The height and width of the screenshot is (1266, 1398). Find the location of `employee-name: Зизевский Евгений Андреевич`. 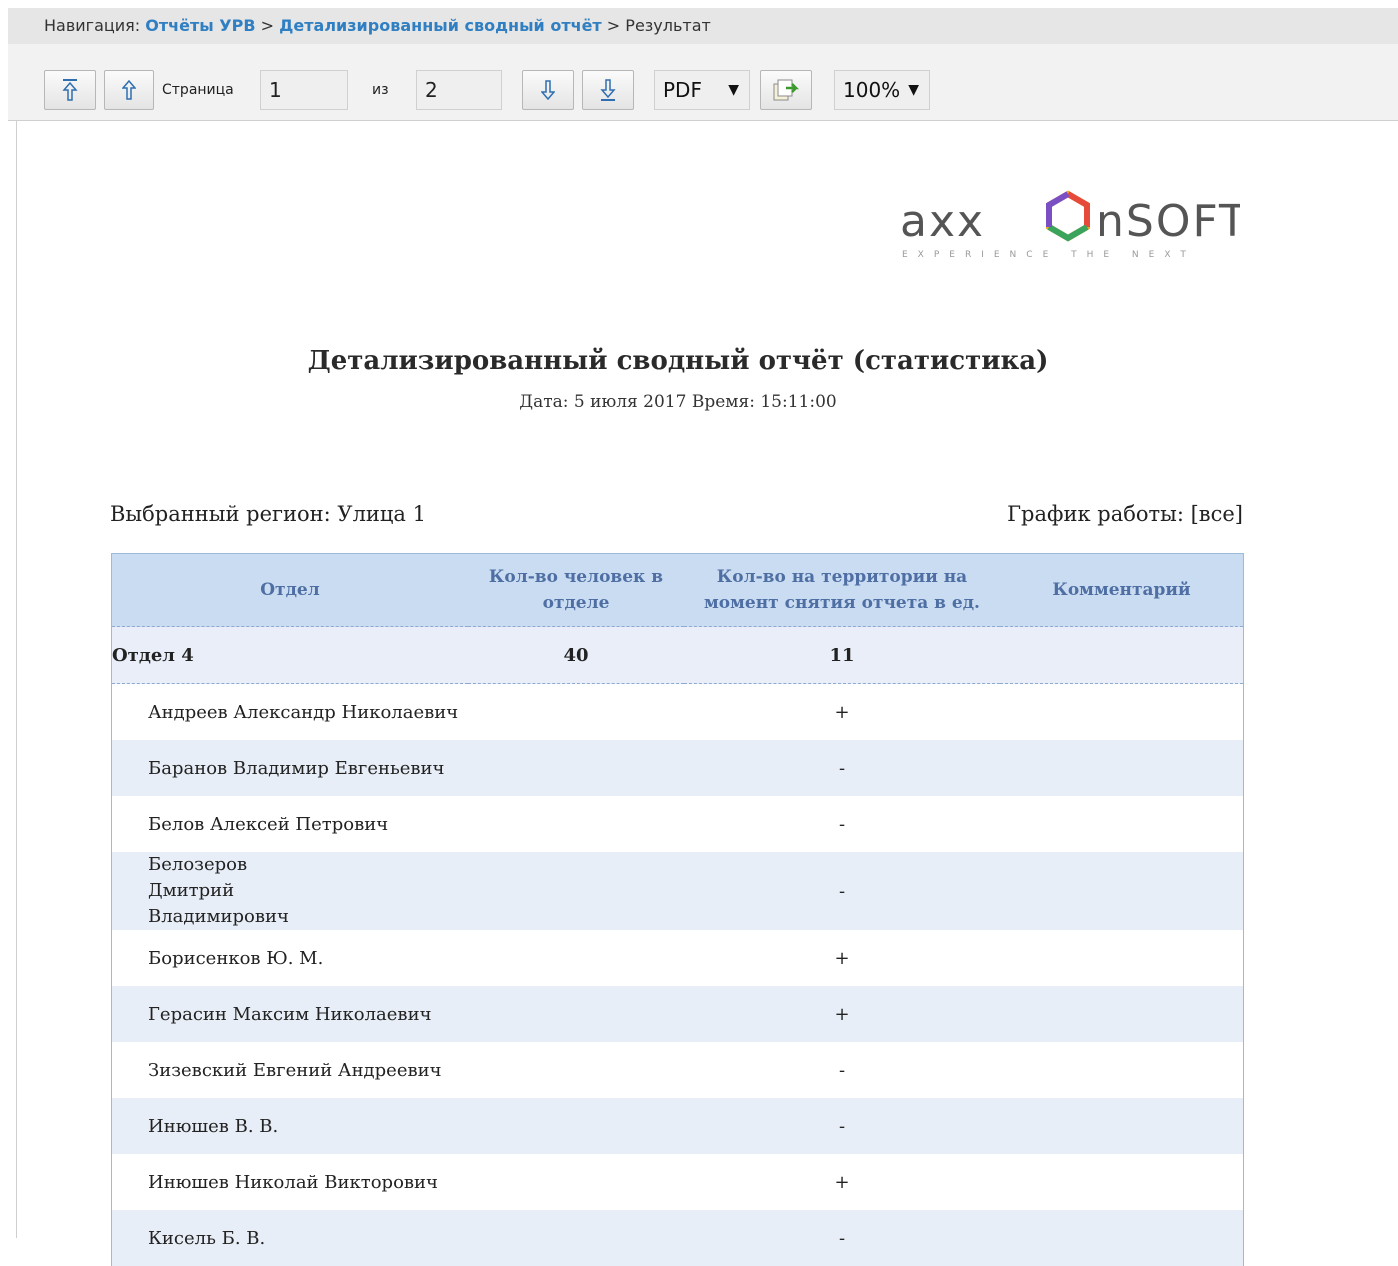

employee-name: Зизевский Евгений Андреевич is located at coordinates (295, 1070).